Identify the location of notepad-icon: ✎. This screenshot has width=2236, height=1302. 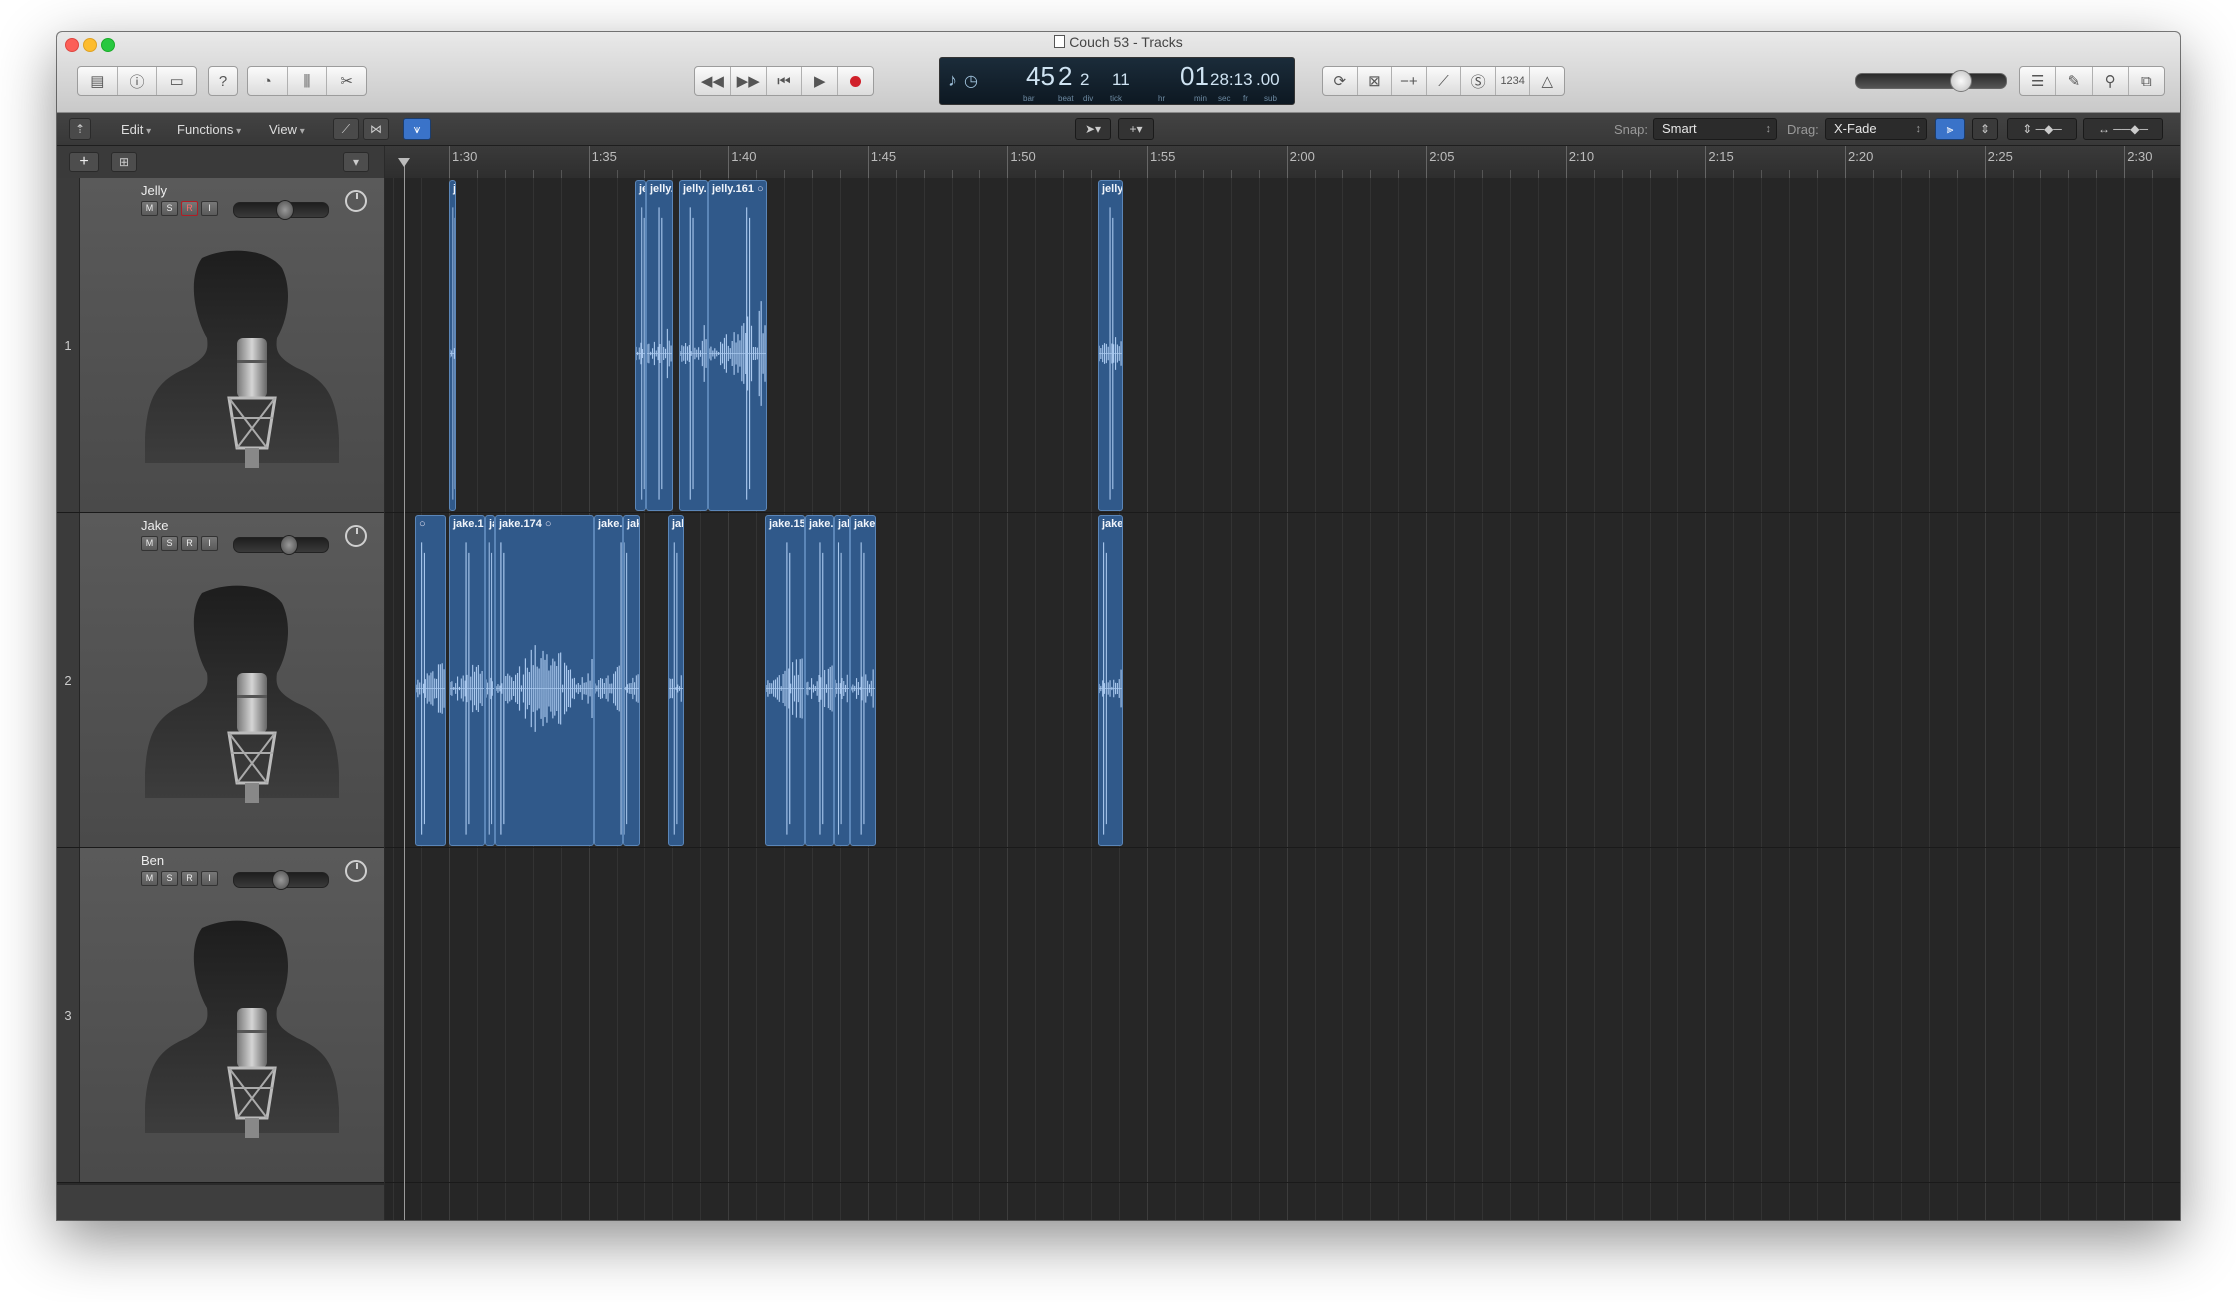
(2074, 81).